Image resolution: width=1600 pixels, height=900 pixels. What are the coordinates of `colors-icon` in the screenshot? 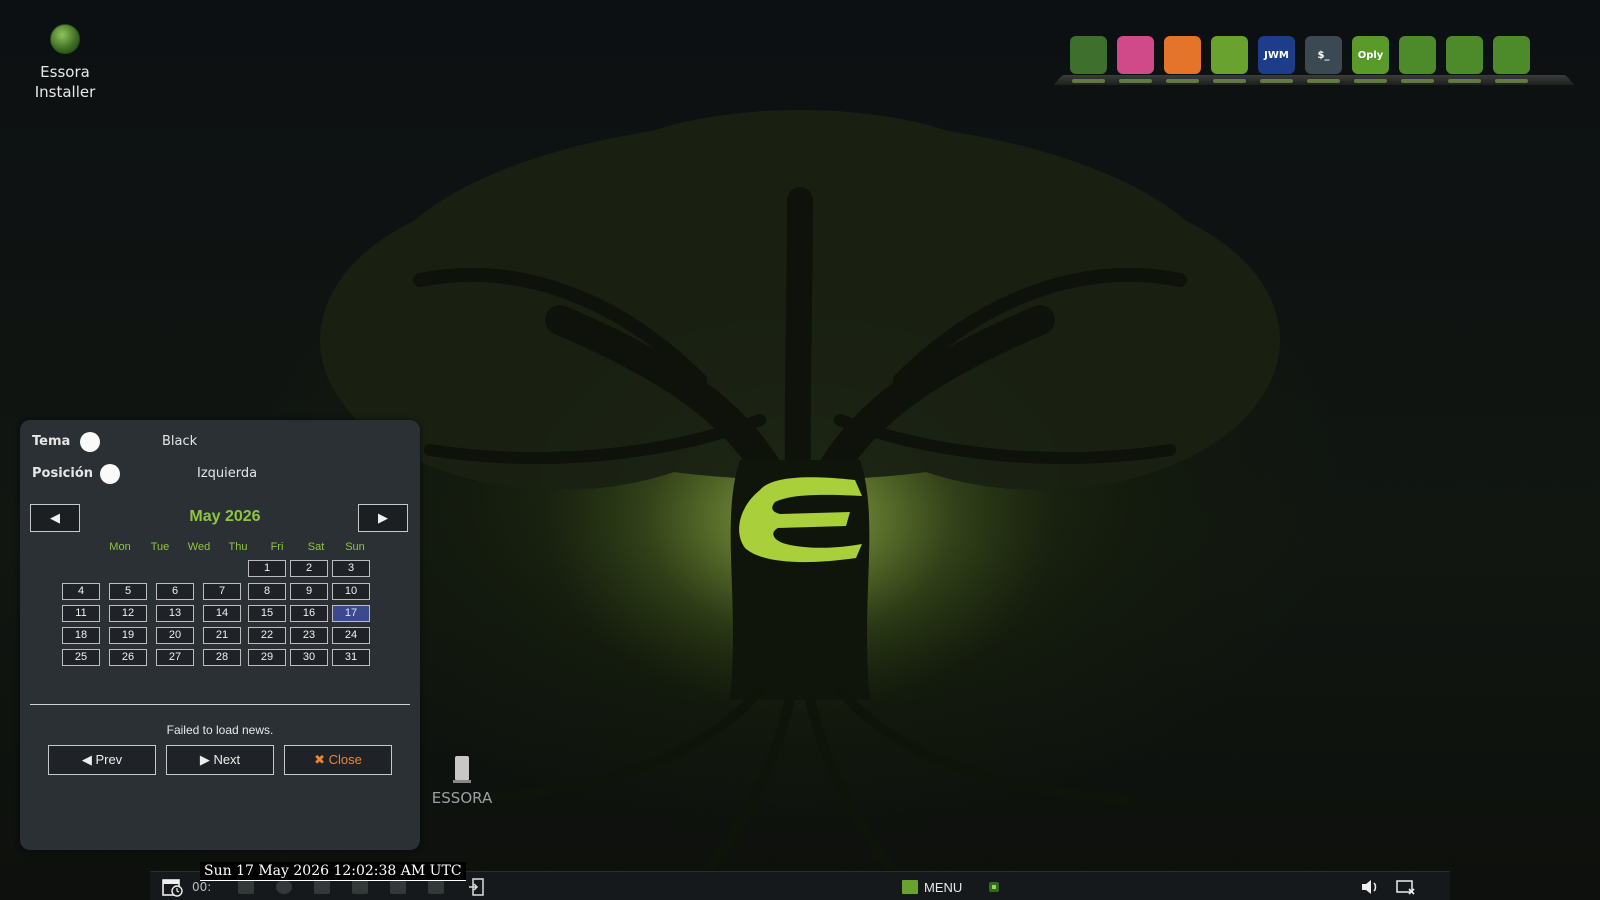 It's located at (1135, 59).